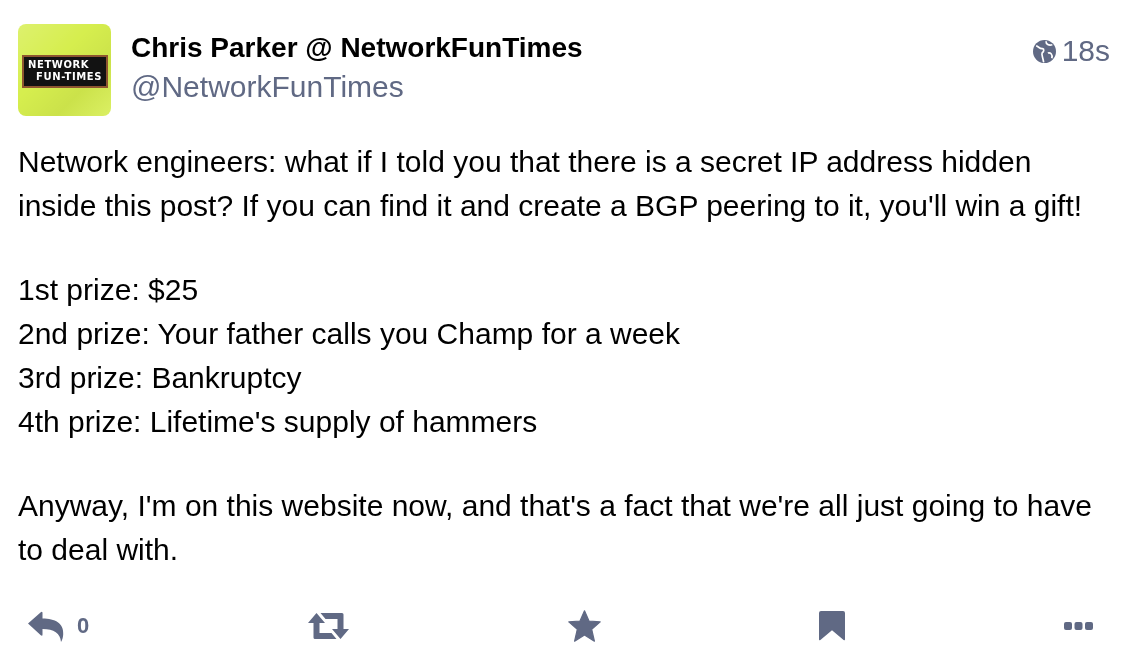 This screenshot has height=670, width=1132. I want to click on display-name: Chris Parker @ NetworkFunTimes, so click(357, 48).